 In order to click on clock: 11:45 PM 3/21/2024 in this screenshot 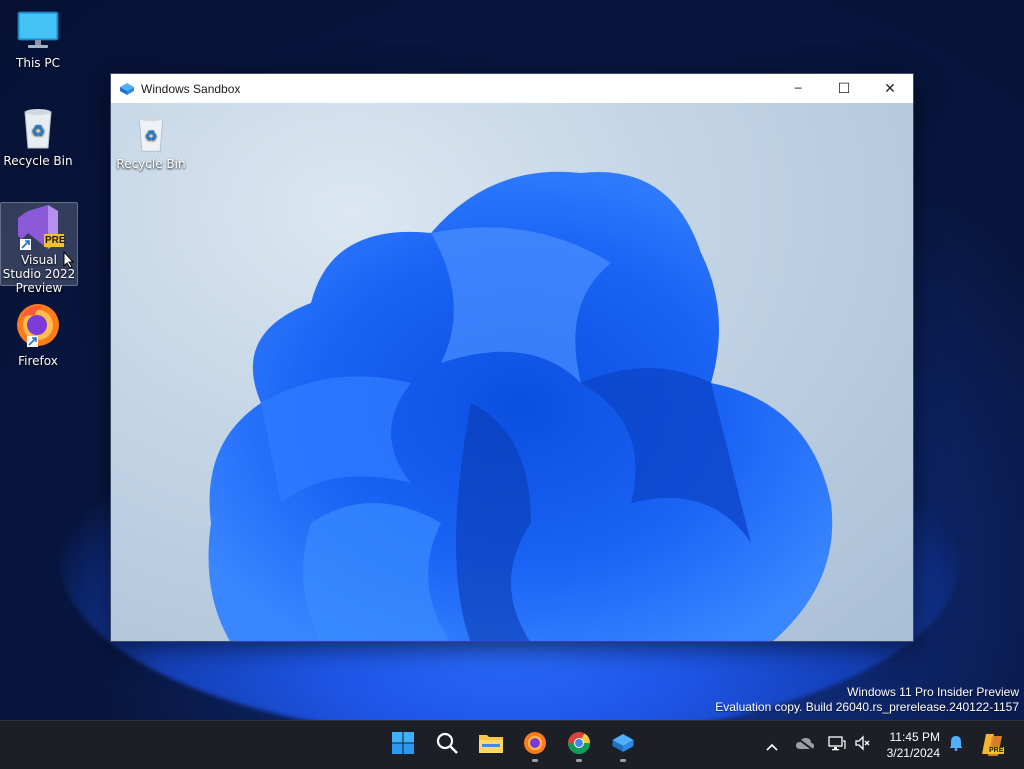, I will do `click(913, 745)`.